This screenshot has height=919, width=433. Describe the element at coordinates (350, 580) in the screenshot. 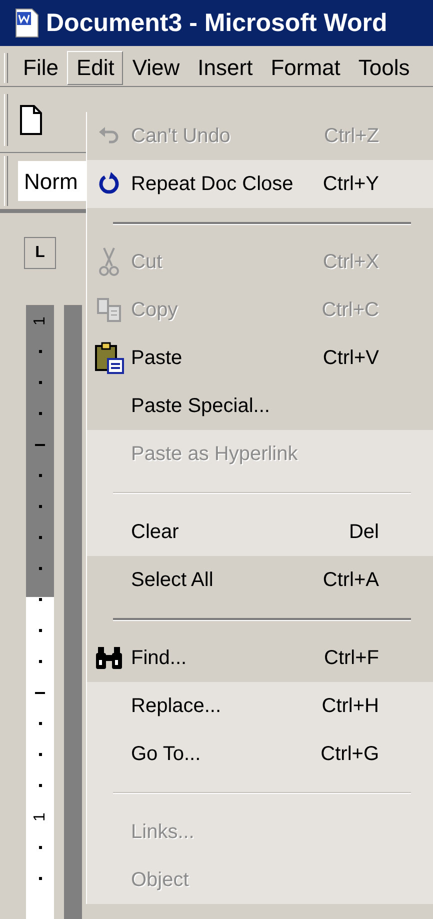

I see `shortcut-label: Ctrl+A` at that location.